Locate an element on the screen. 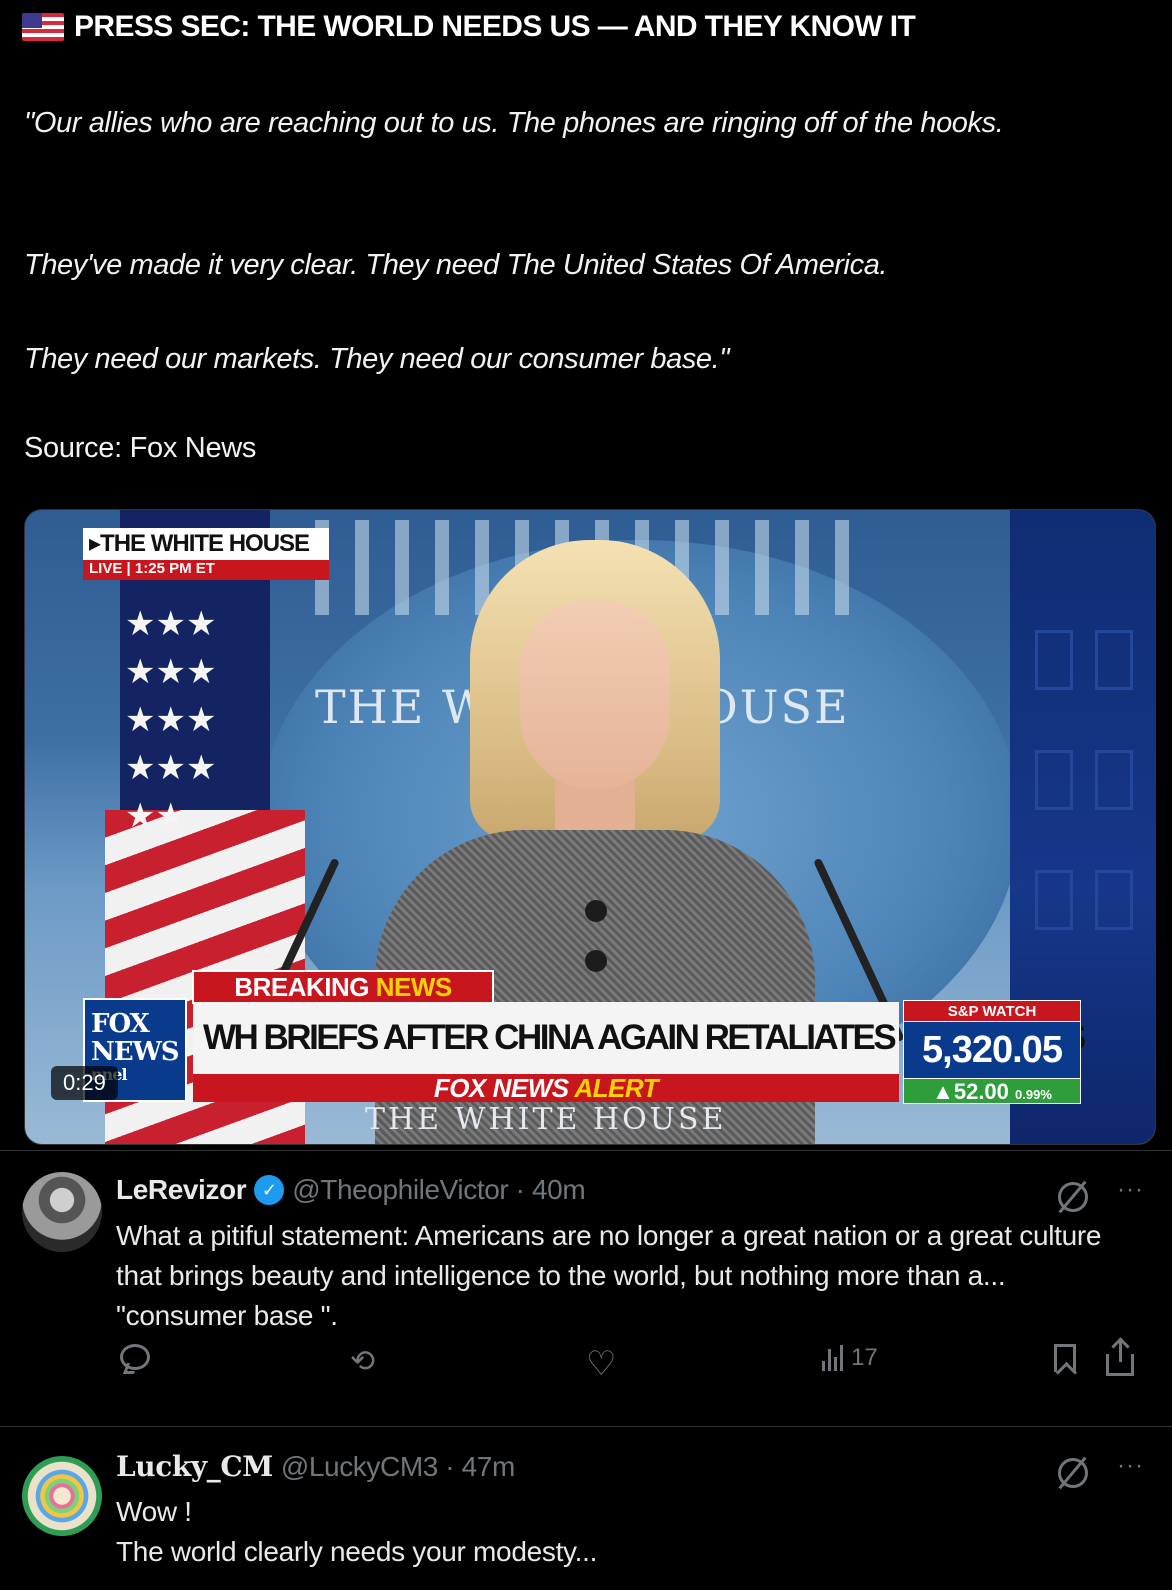  reply-actions: ⟲ ♡ 17 is located at coordinates (586, 1362).